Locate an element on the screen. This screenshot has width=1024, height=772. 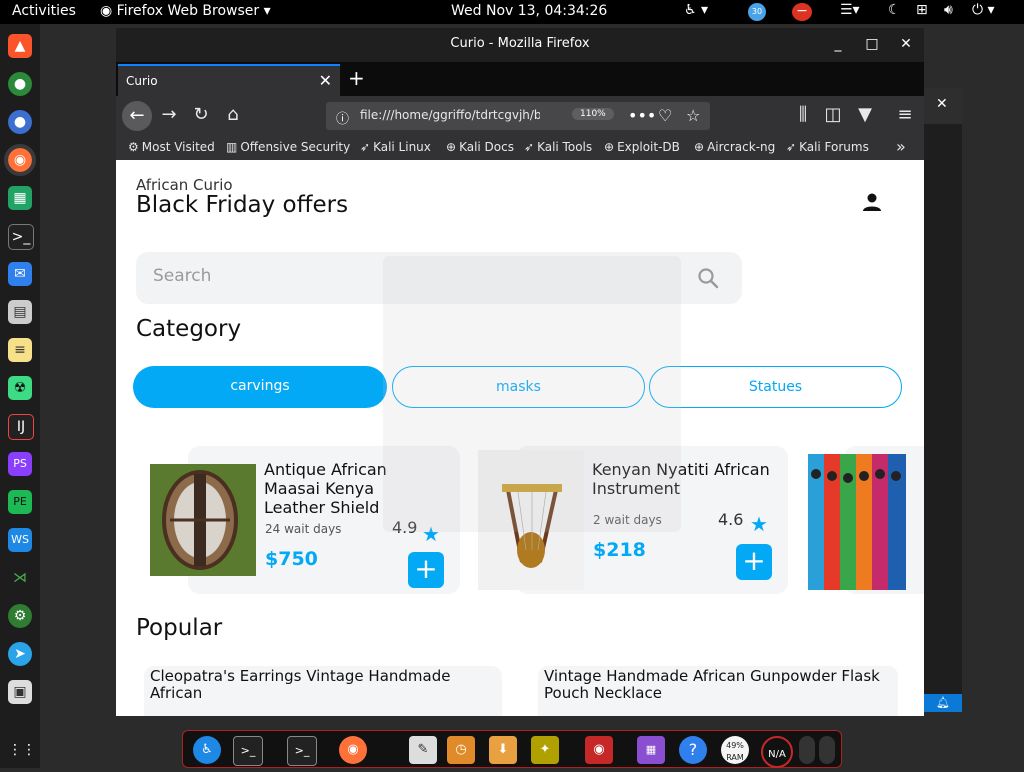
network-monitor: N/A is located at coordinates (777, 752).